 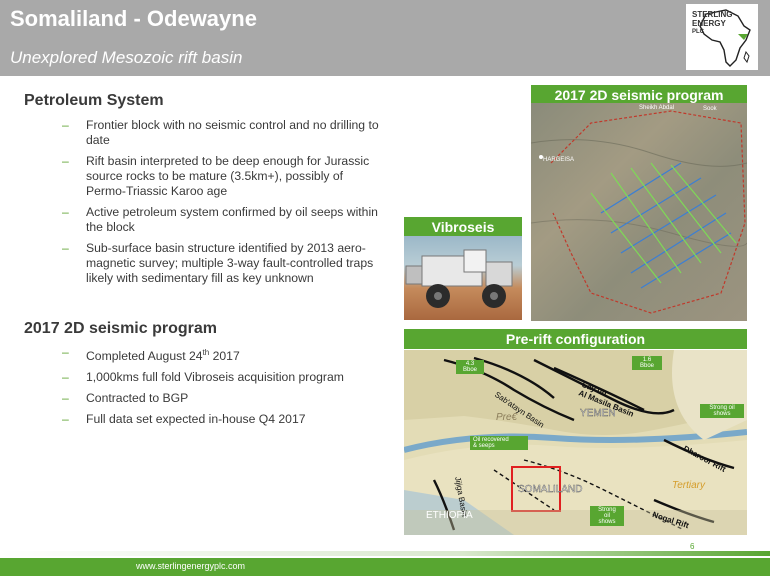 What do you see at coordinates (692, 546) in the screenshot?
I see `page-number: 6` at bounding box center [692, 546].